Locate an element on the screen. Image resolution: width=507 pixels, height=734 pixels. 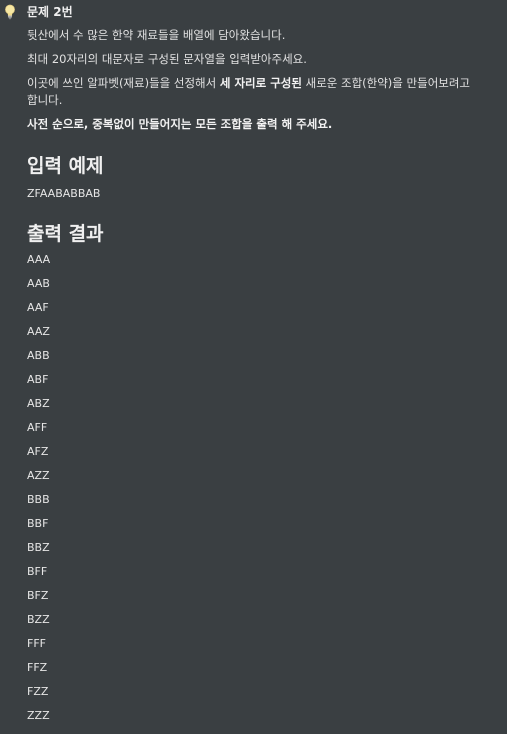
problem-line-4-text: 사전 순으로, 중복없이 만들어지는 모든 조합을 출력 is located at coordinates (154, 124).